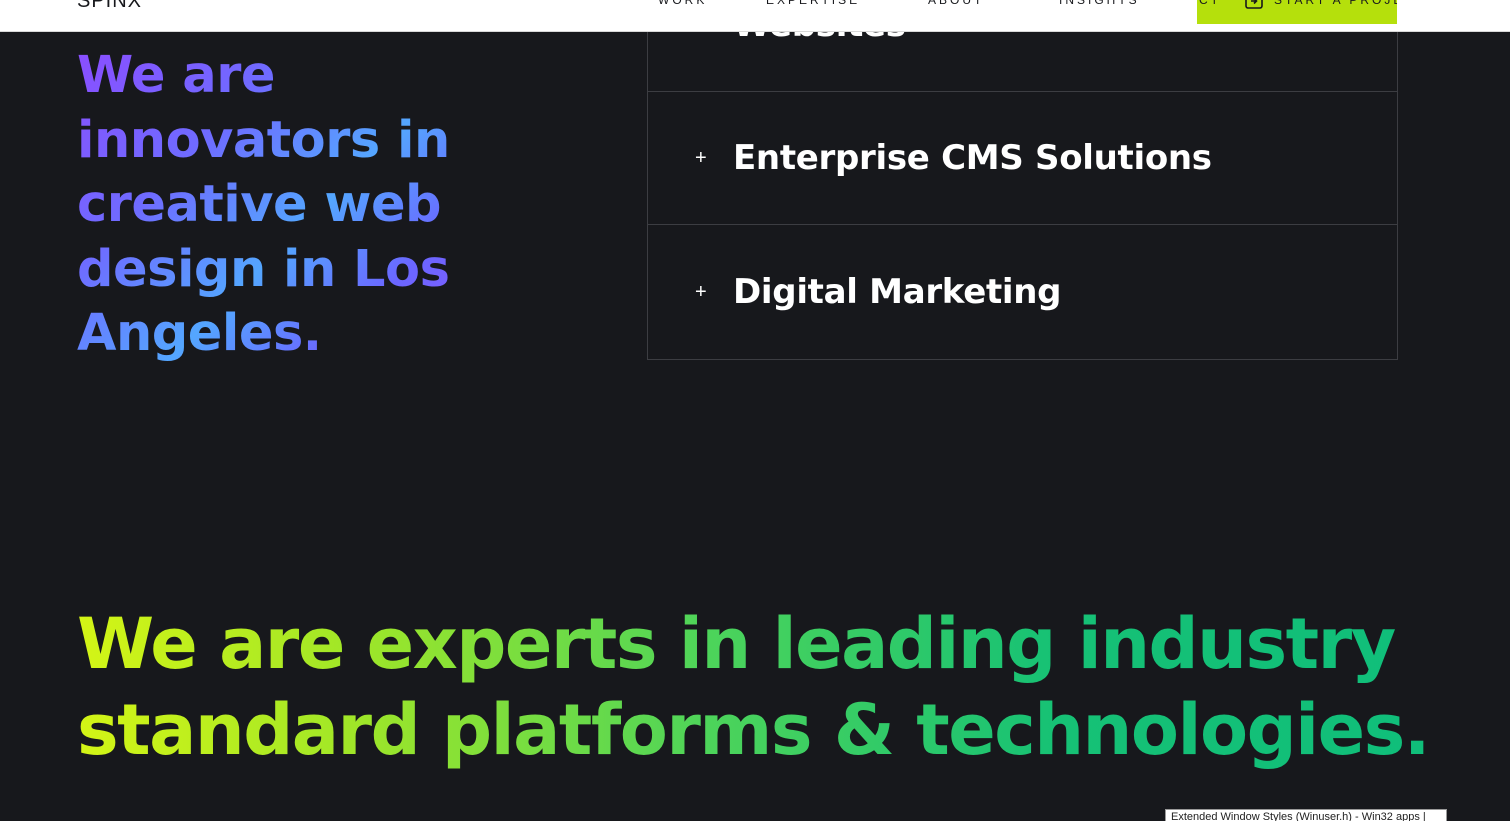  Describe the element at coordinates (682, 4) in the screenshot. I see `nav-item-work: WORK` at that location.